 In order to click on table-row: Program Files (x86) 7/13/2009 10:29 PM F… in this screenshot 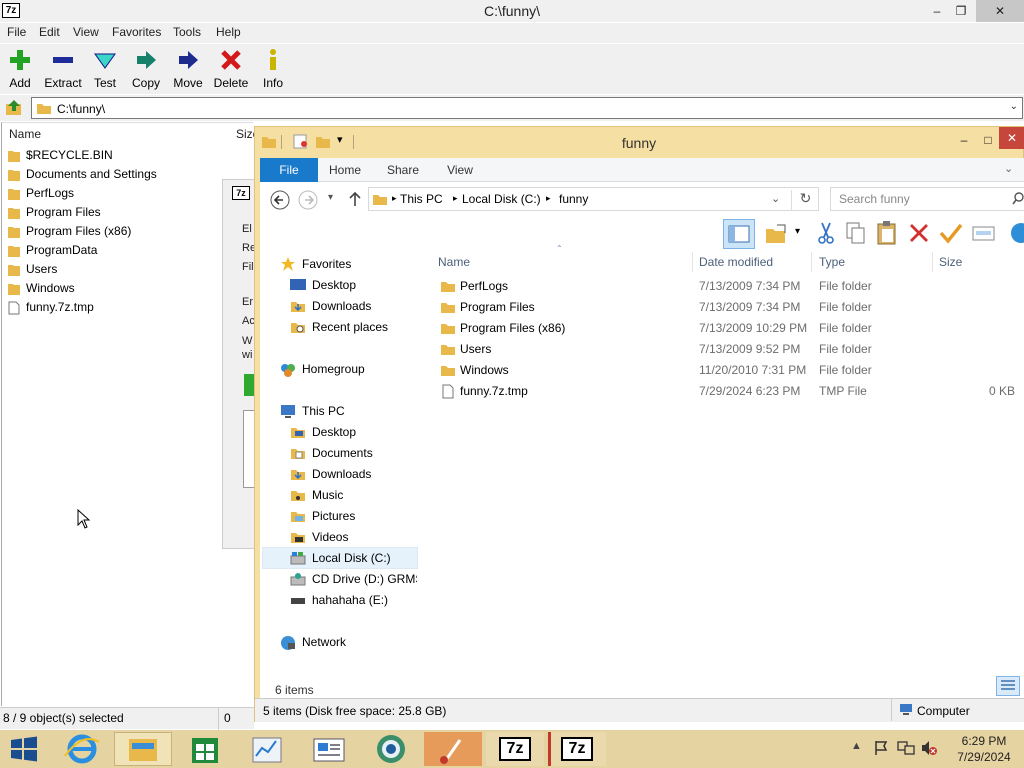, I will do `click(732, 328)`.